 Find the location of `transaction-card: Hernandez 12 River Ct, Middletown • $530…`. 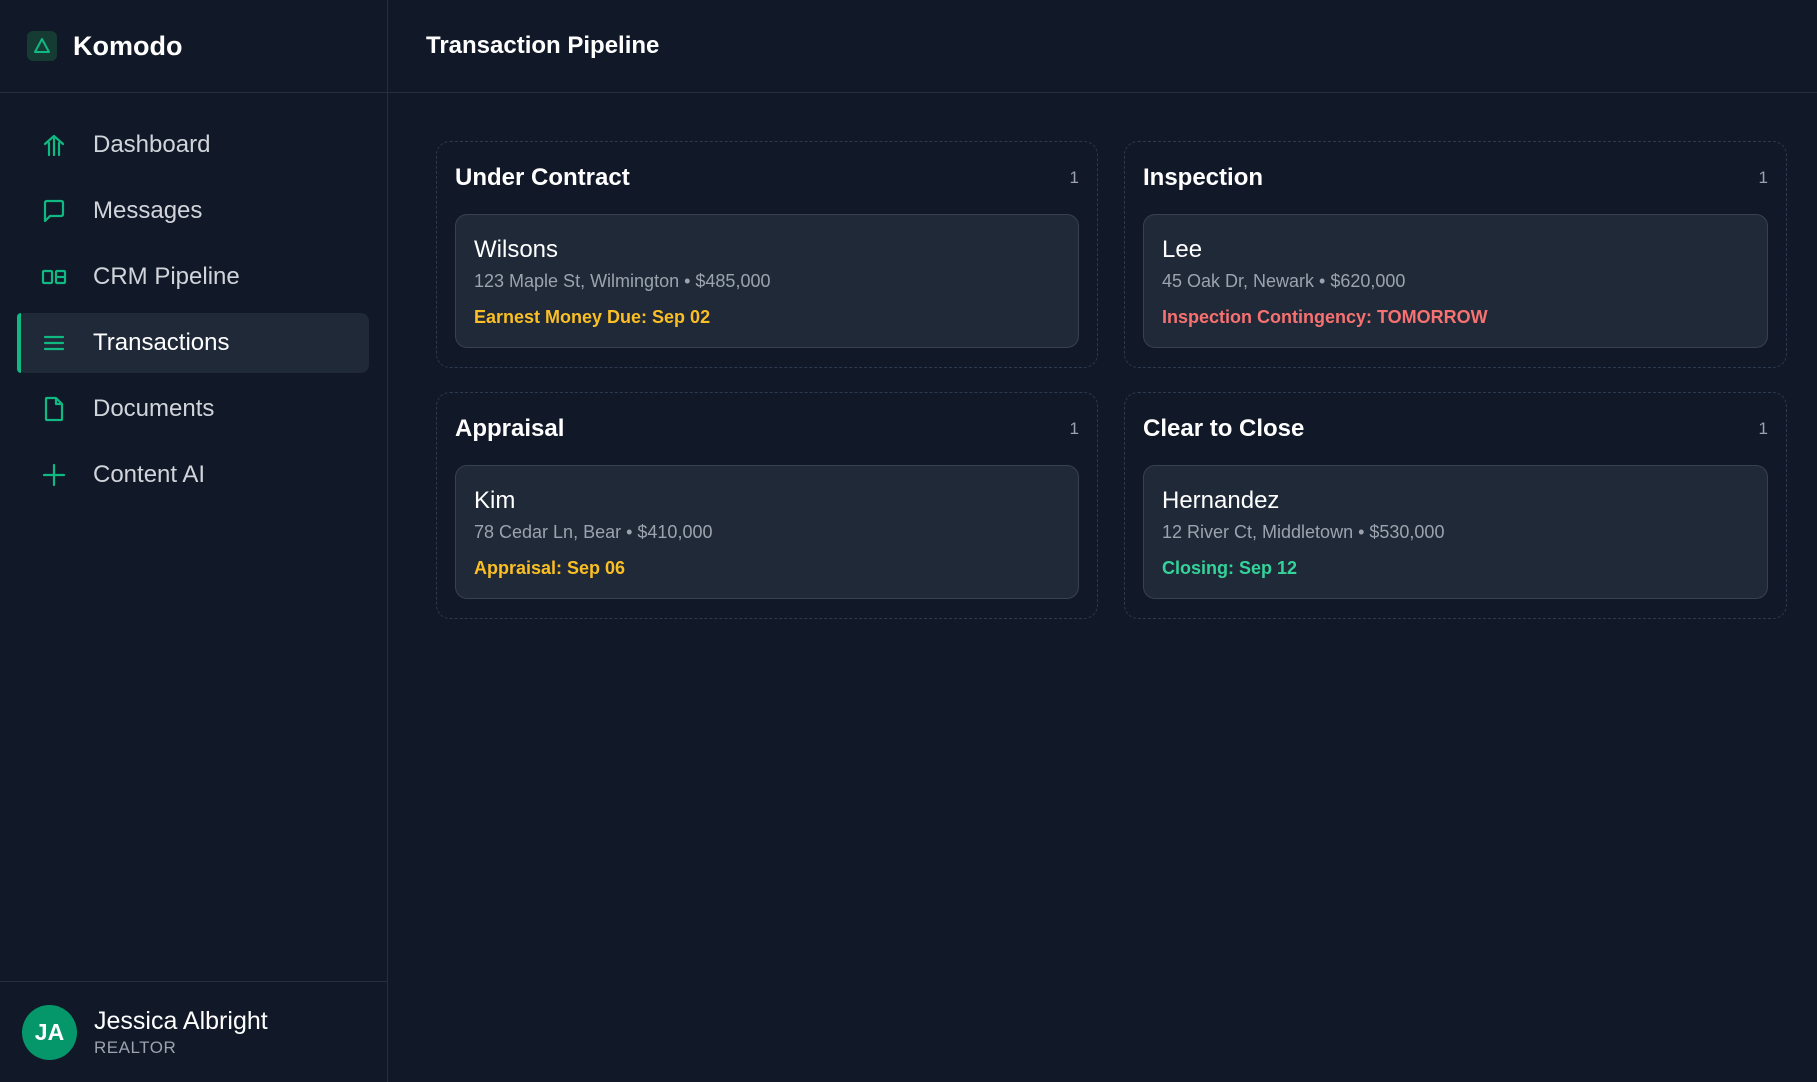

transaction-card: Hernandez 12 River Ct, Middletown • $530… is located at coordinates (1455, 532).